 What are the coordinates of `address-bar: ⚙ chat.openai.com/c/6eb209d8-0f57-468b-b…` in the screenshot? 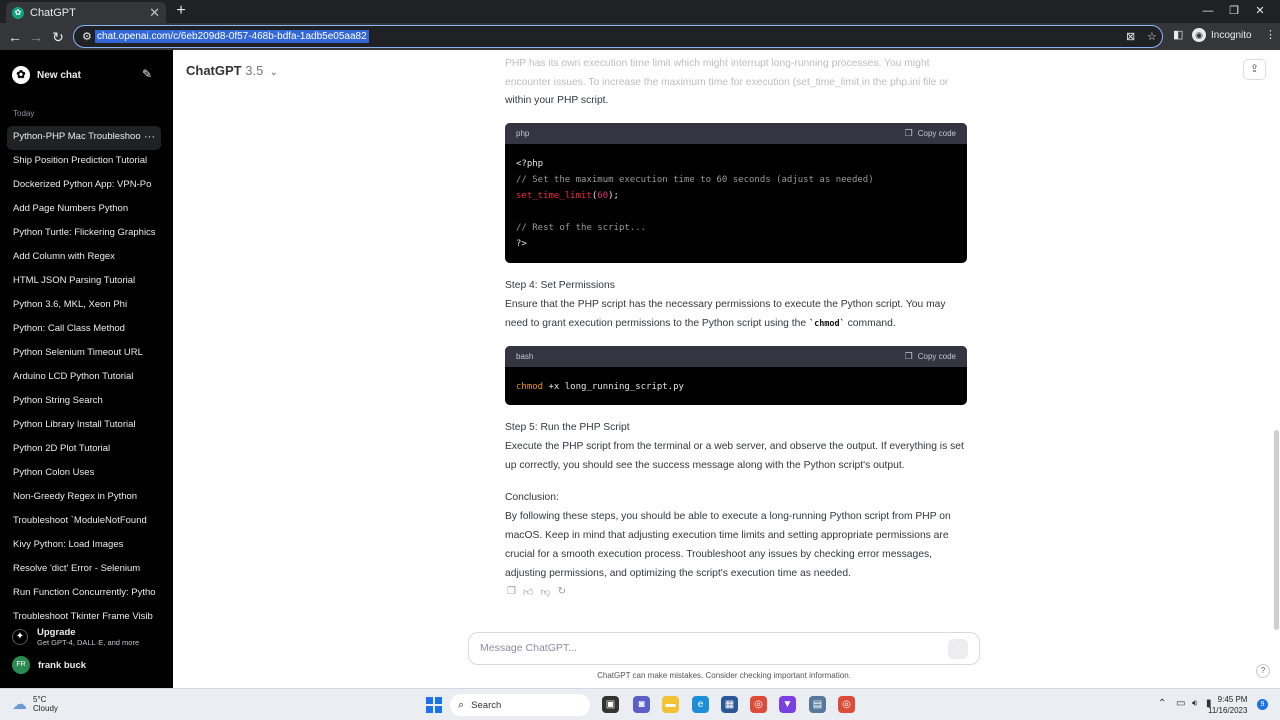 It's located at (618, 36).